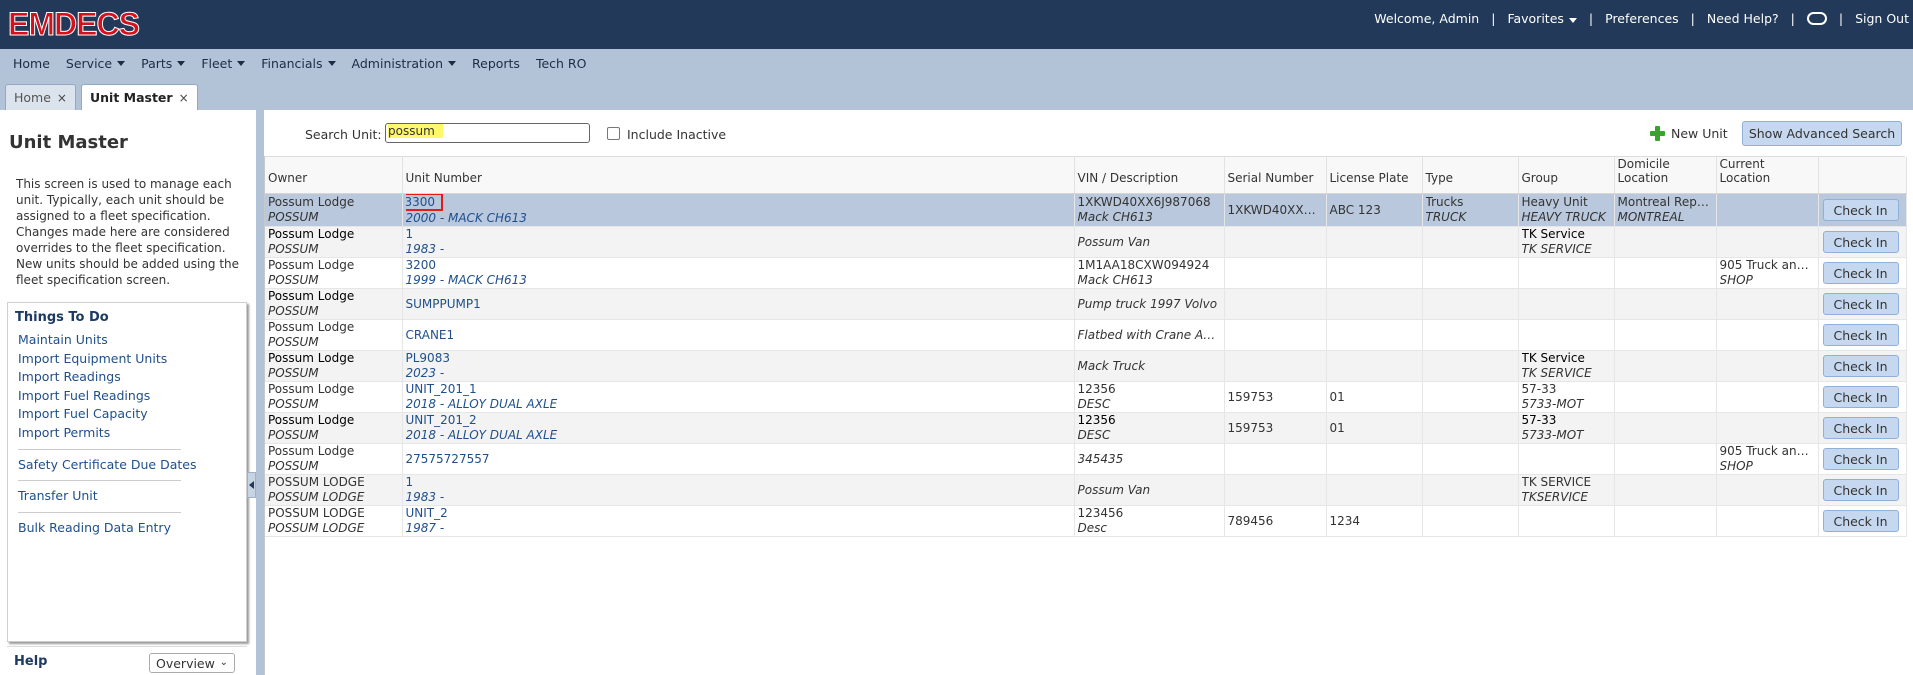 The height and width of the screenshot is (675, 1913). Describe the element at coordinates (738, 358) in the screenshot. I see `unit-primary: PL9083` at that location.